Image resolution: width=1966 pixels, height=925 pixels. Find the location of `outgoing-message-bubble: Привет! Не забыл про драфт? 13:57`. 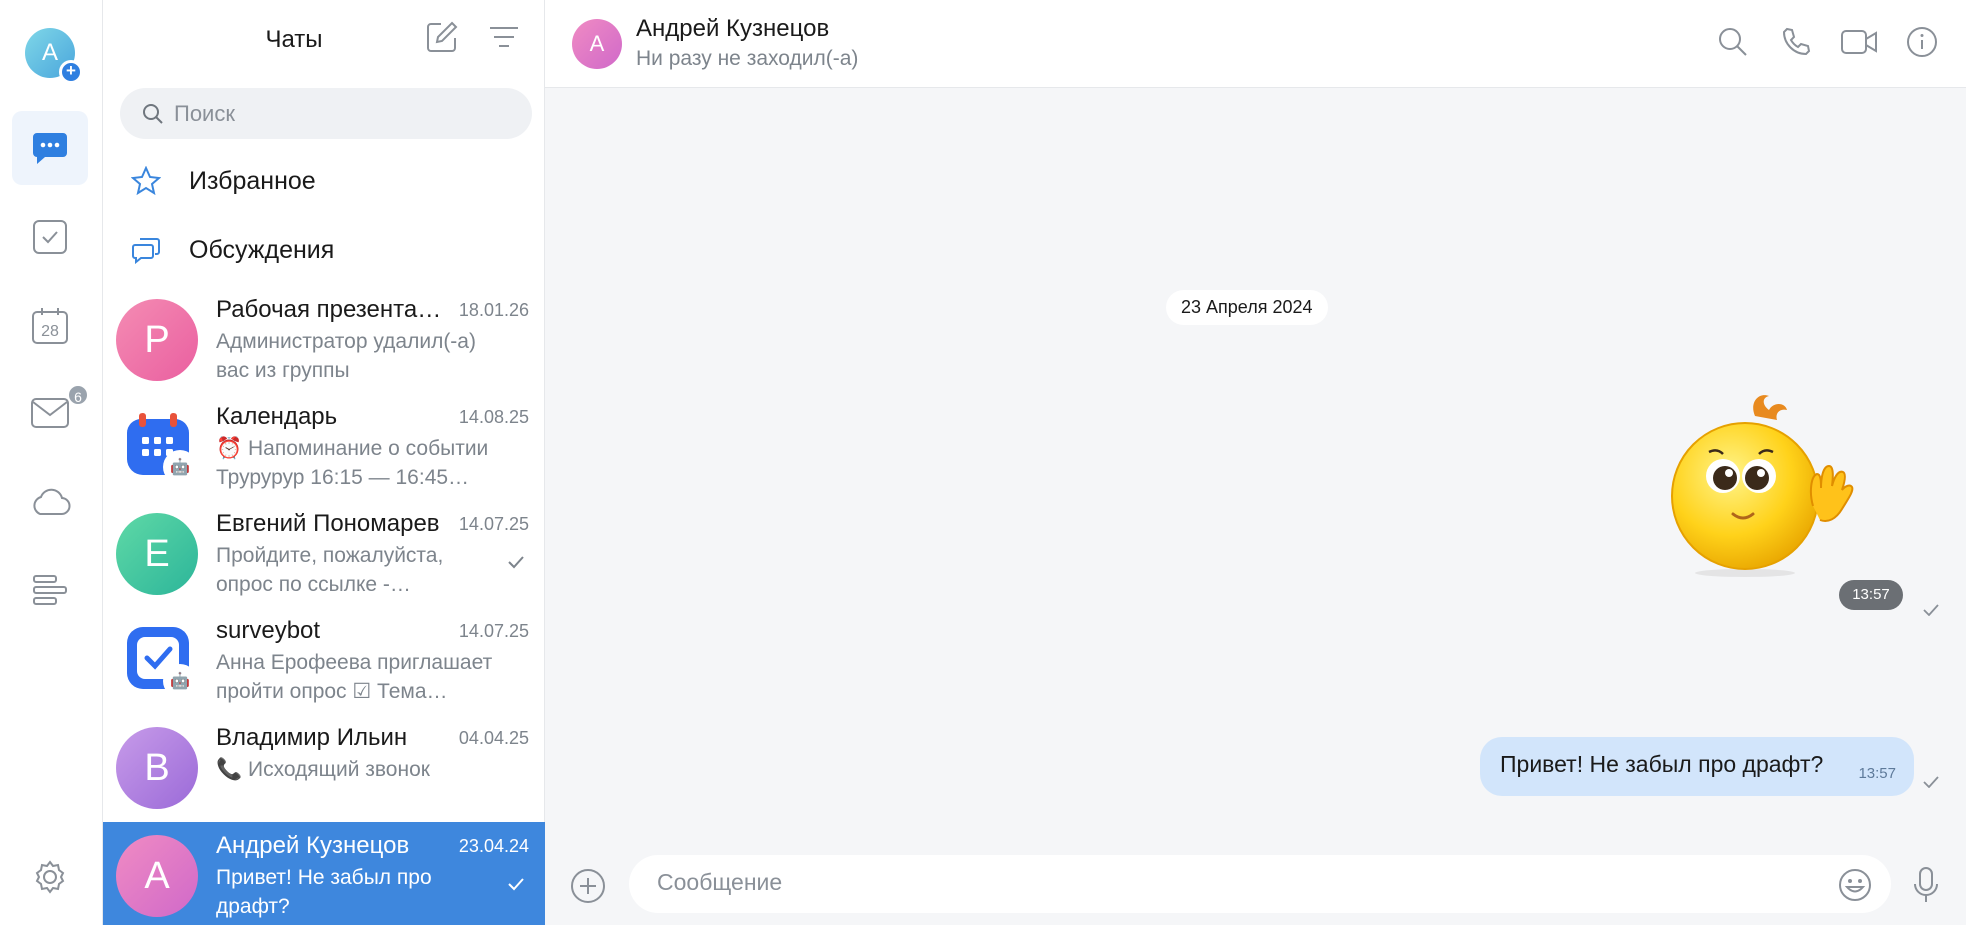

outgoing-message-bubble: Привет! Не забыл про драфт? 13:57 is located at coordinates (1697, 766).